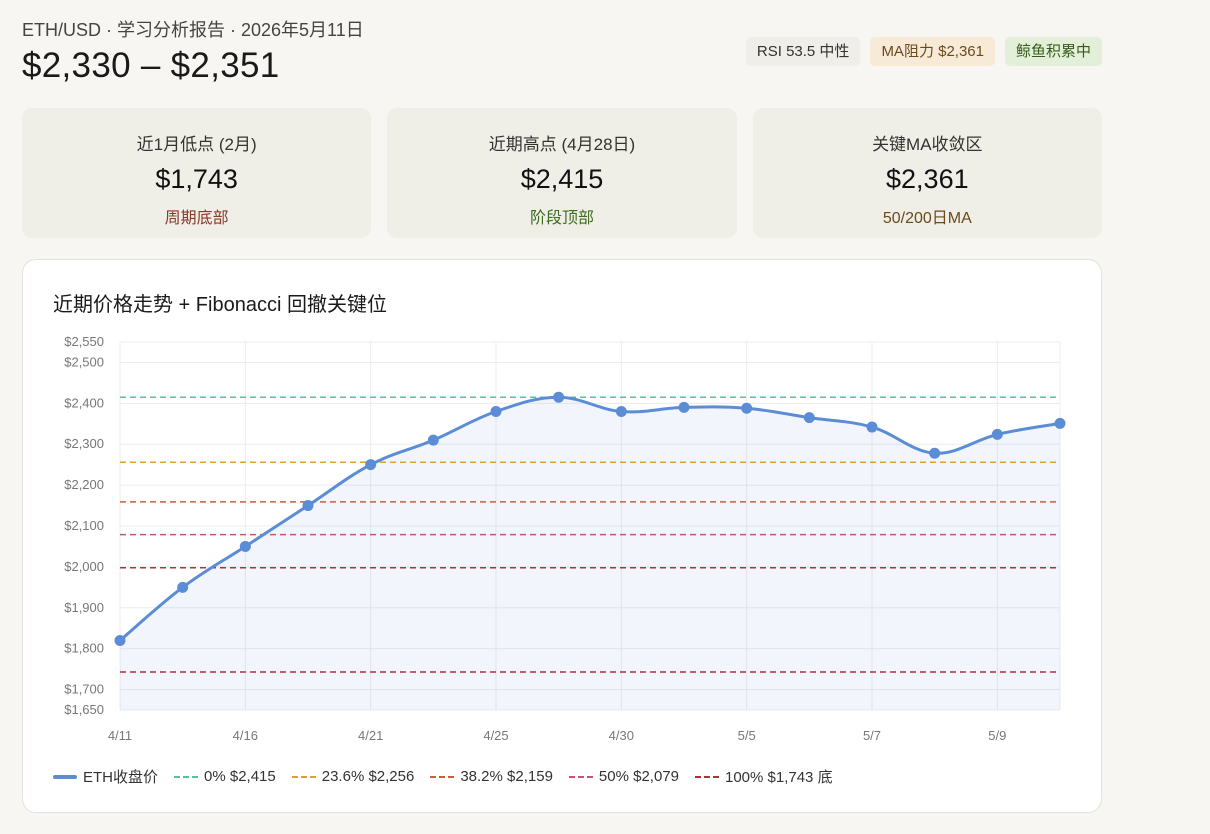 This screenshot has width=1210, height=834. Describe the element at coordinates (245, 735) in the screenshot. I see `x-tick-label: 4/16` at that location.